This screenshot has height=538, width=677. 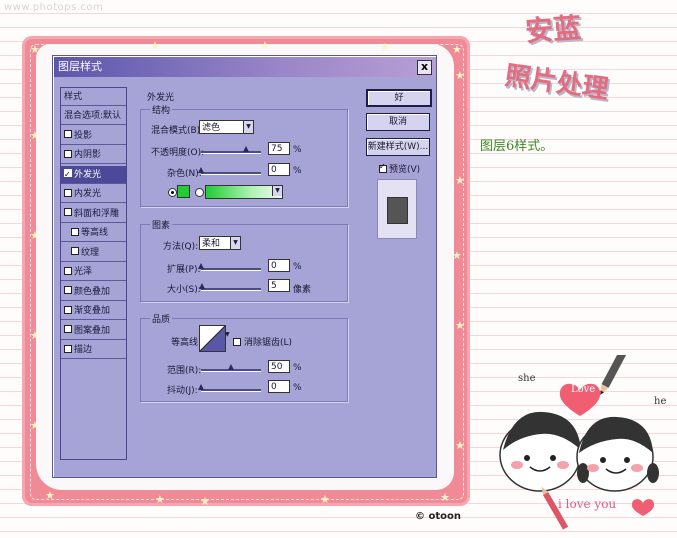 I want to click on i-love-you-text: i love you, so click(x=587, y=504).